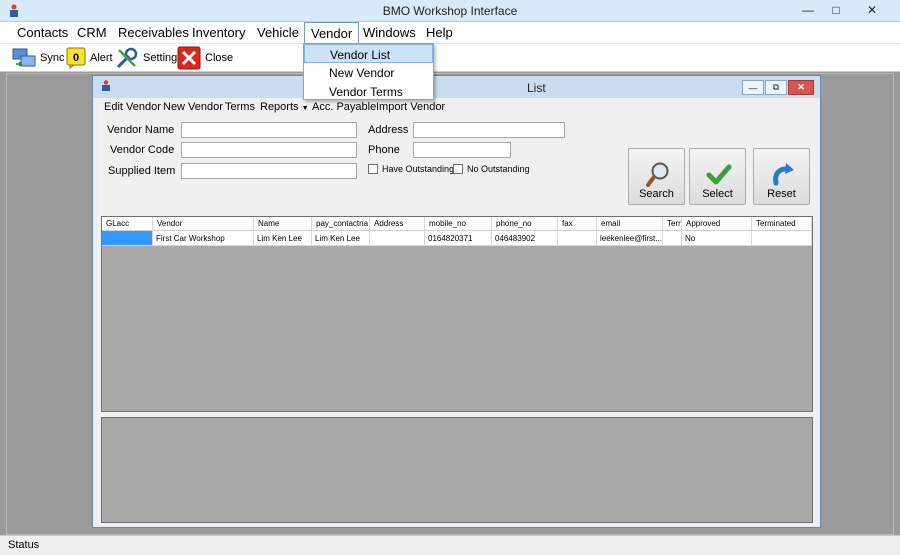 The width and height of the screenshot is (900, 555). Describe the element at coordinates (218, 32) in the screenshot. I see `menu-inventory: Inventory` at that location.